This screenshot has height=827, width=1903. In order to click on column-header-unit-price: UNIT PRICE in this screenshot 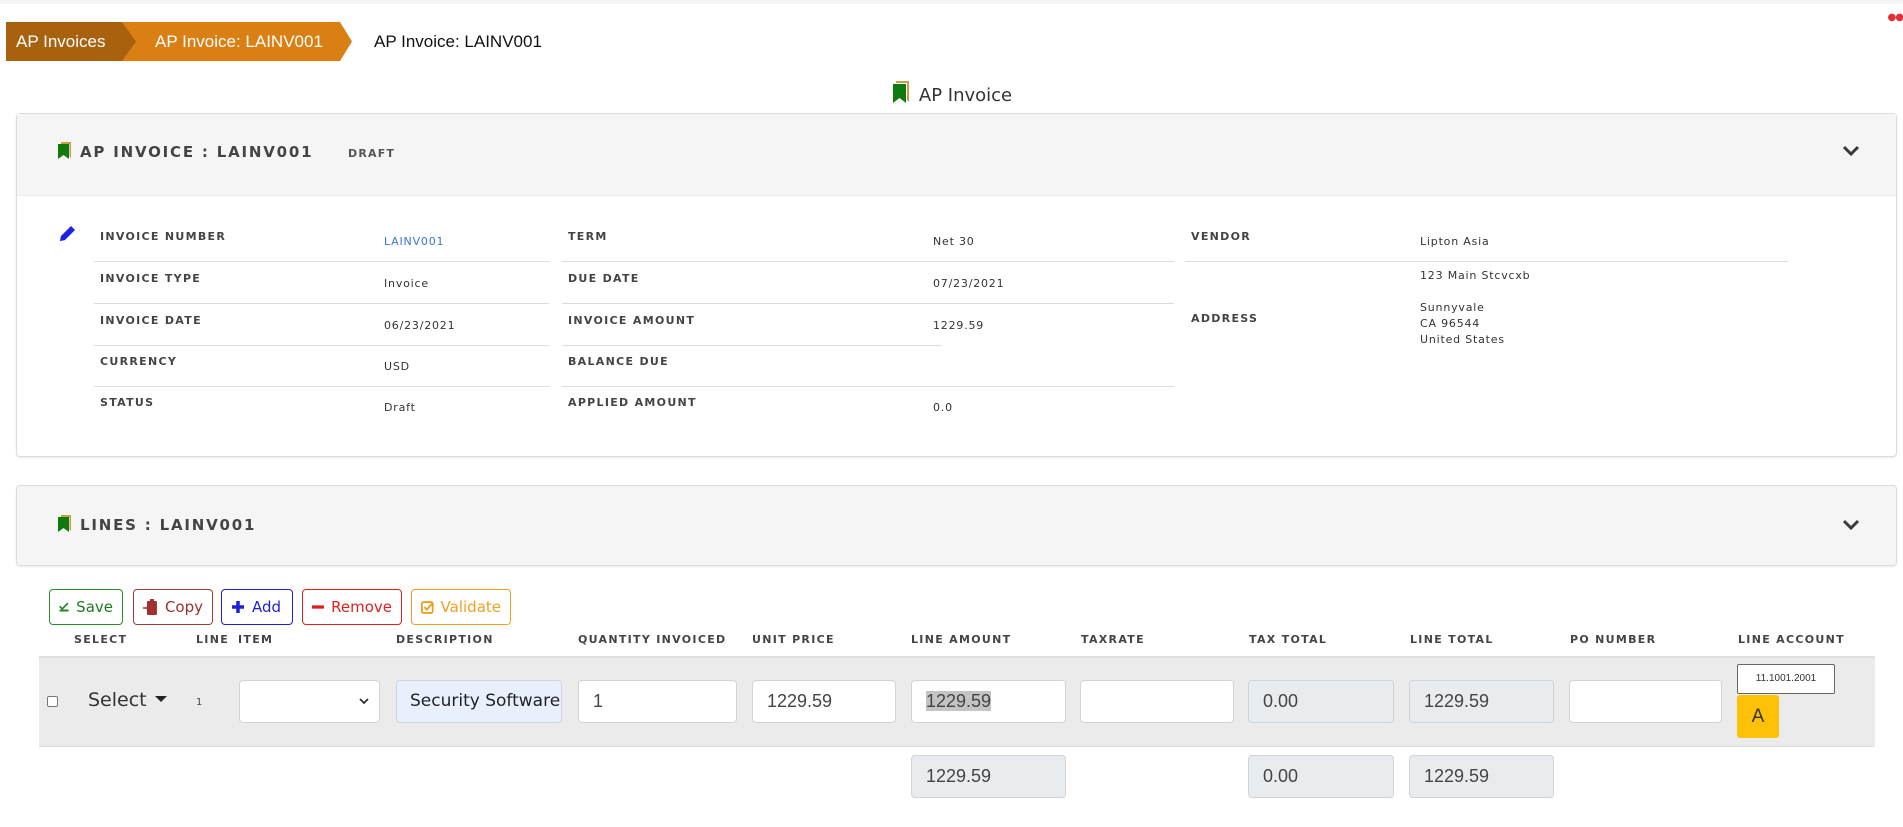, I will do `click(793, 639)`.